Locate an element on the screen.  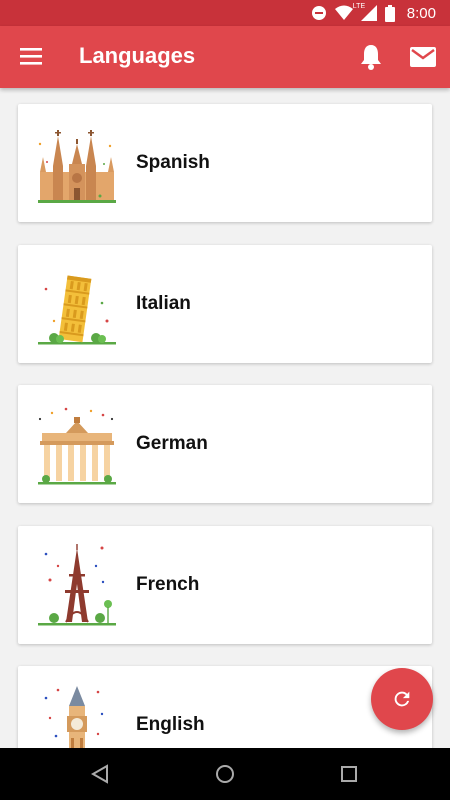
hamburger-menu-icon is located at coordinates (31, 56).